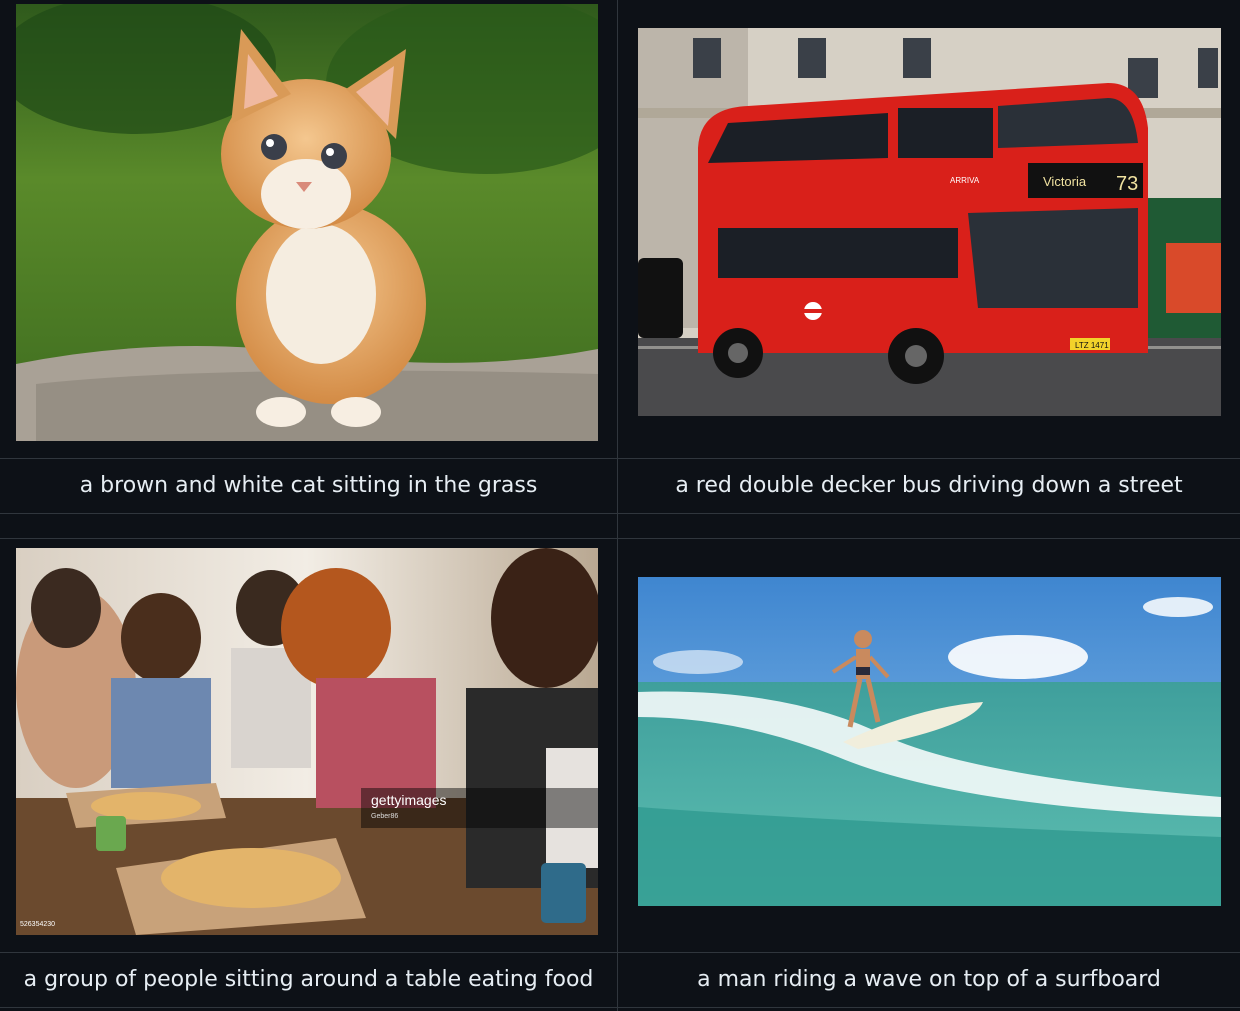 The image size is (1240, 1011). Describe the element at coordinates (1092, 345) in the screenshot. I see `bus-plate-label: LTZ 1471` at that location.